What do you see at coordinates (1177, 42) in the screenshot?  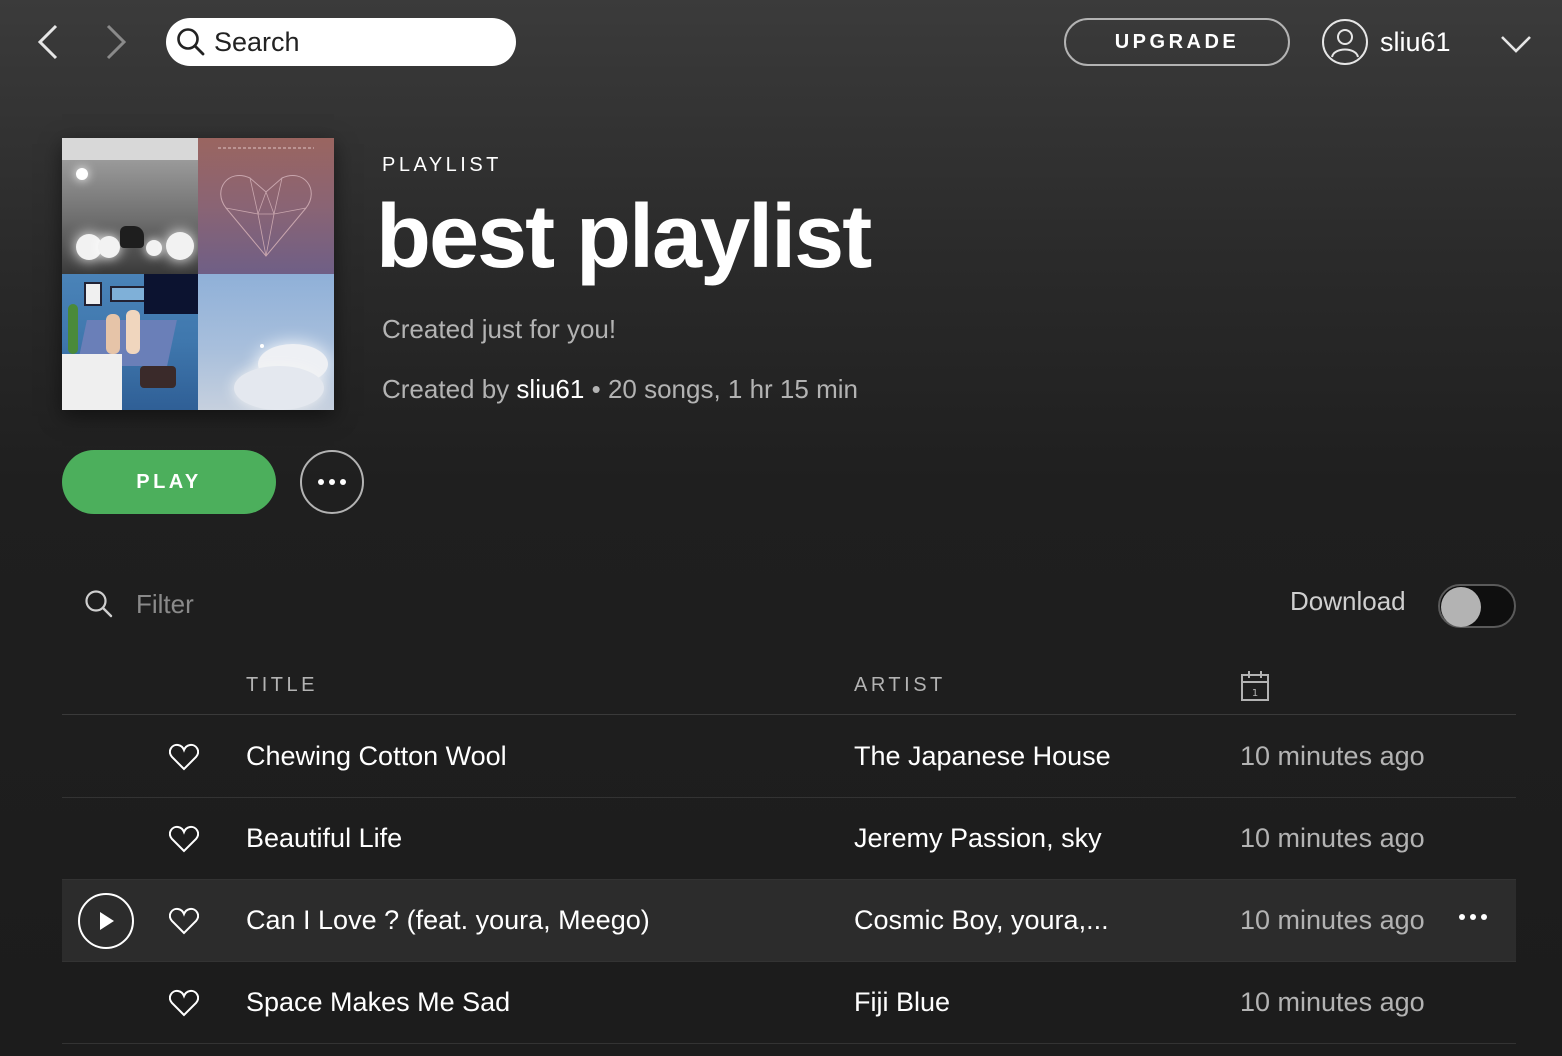 I see `upgrade-button: UPGRADE` at bounding box center [1177, 42].